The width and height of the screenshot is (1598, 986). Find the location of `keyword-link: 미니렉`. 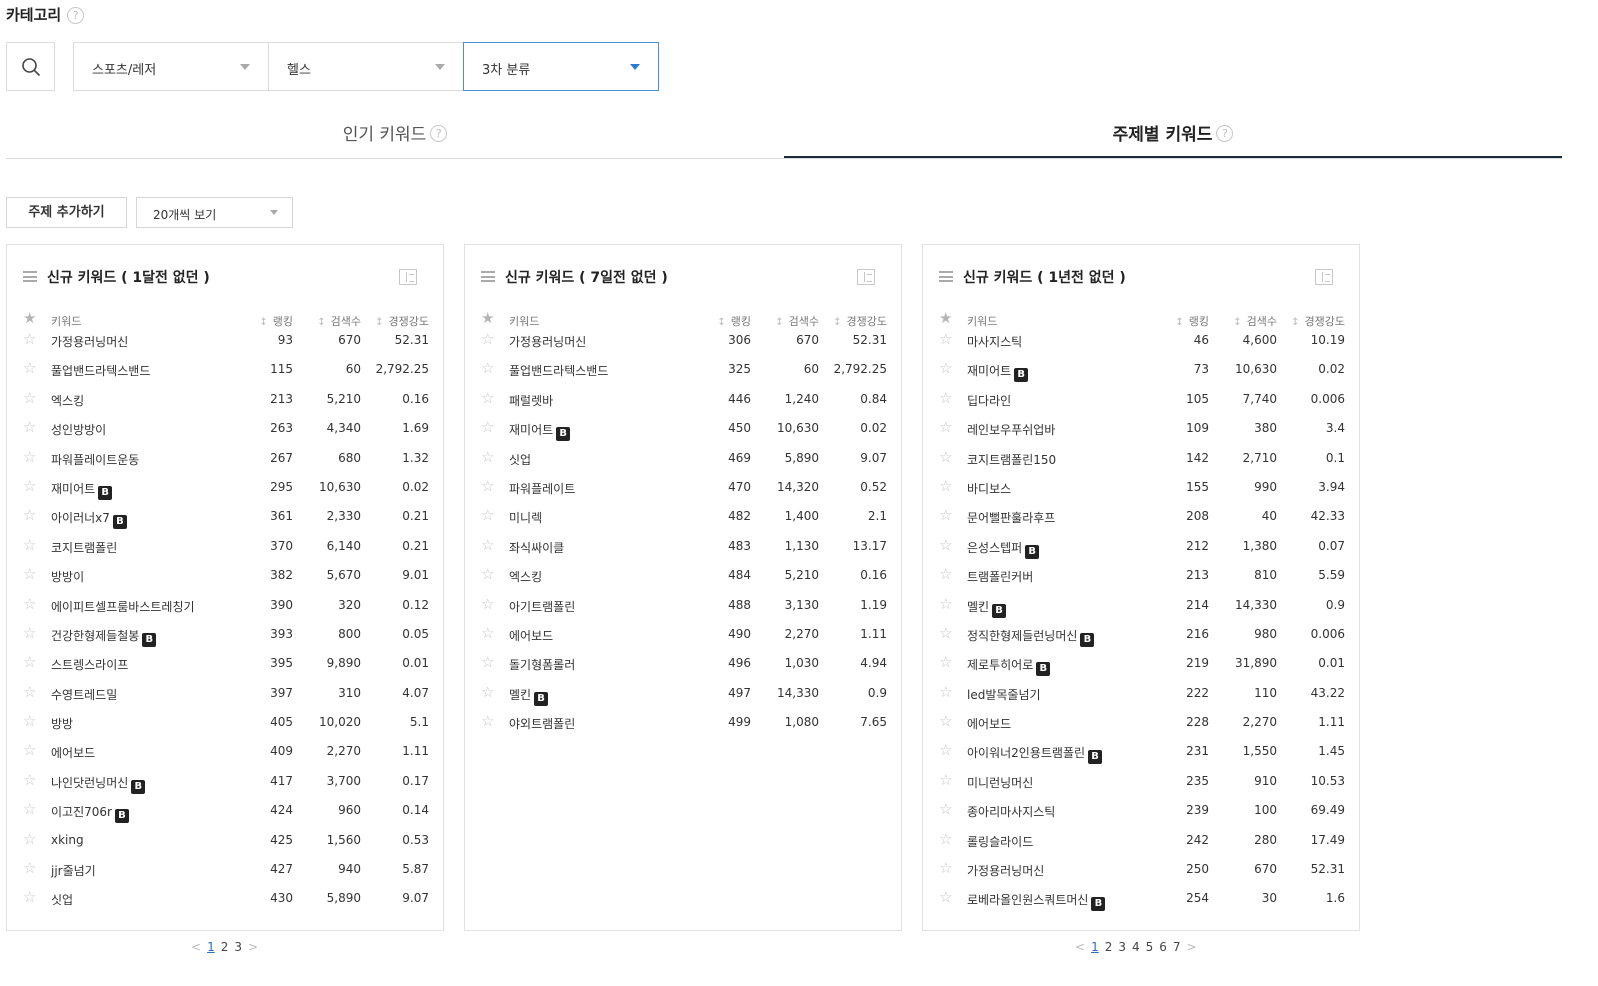

keyword-link: 미니렉 is located at coordinates (525, 517).